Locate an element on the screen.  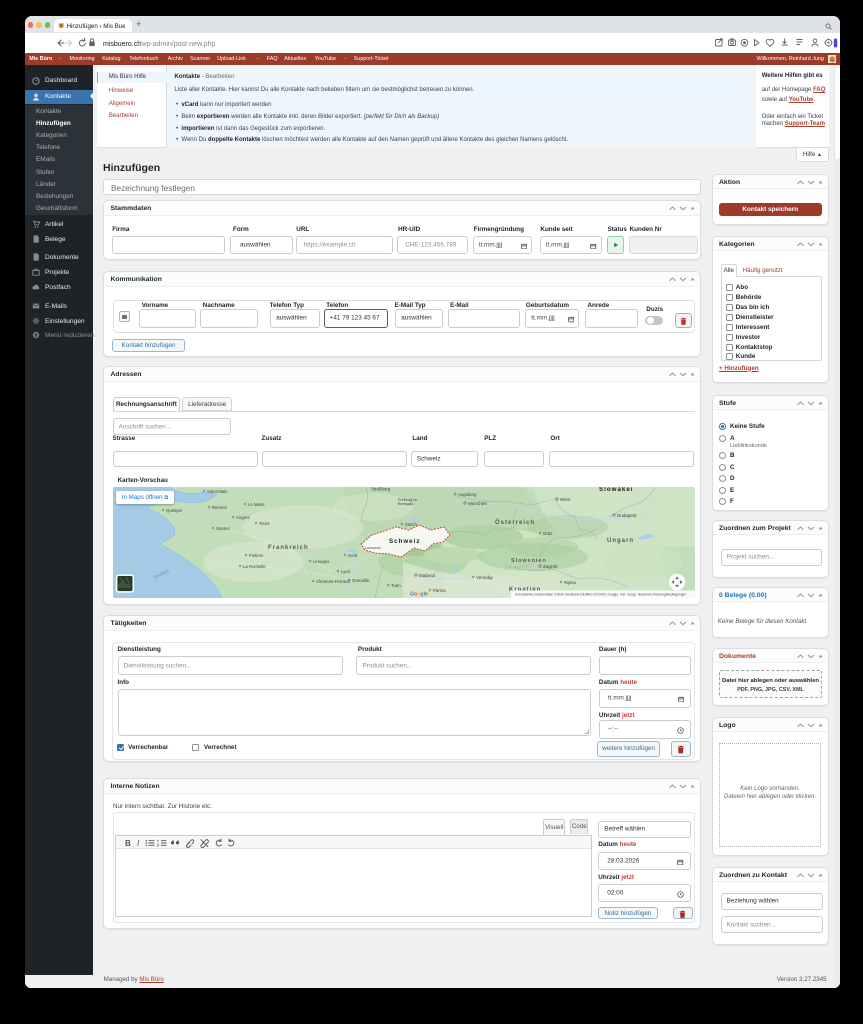
svg-text: Mailand is located at coordinates (427, 575).